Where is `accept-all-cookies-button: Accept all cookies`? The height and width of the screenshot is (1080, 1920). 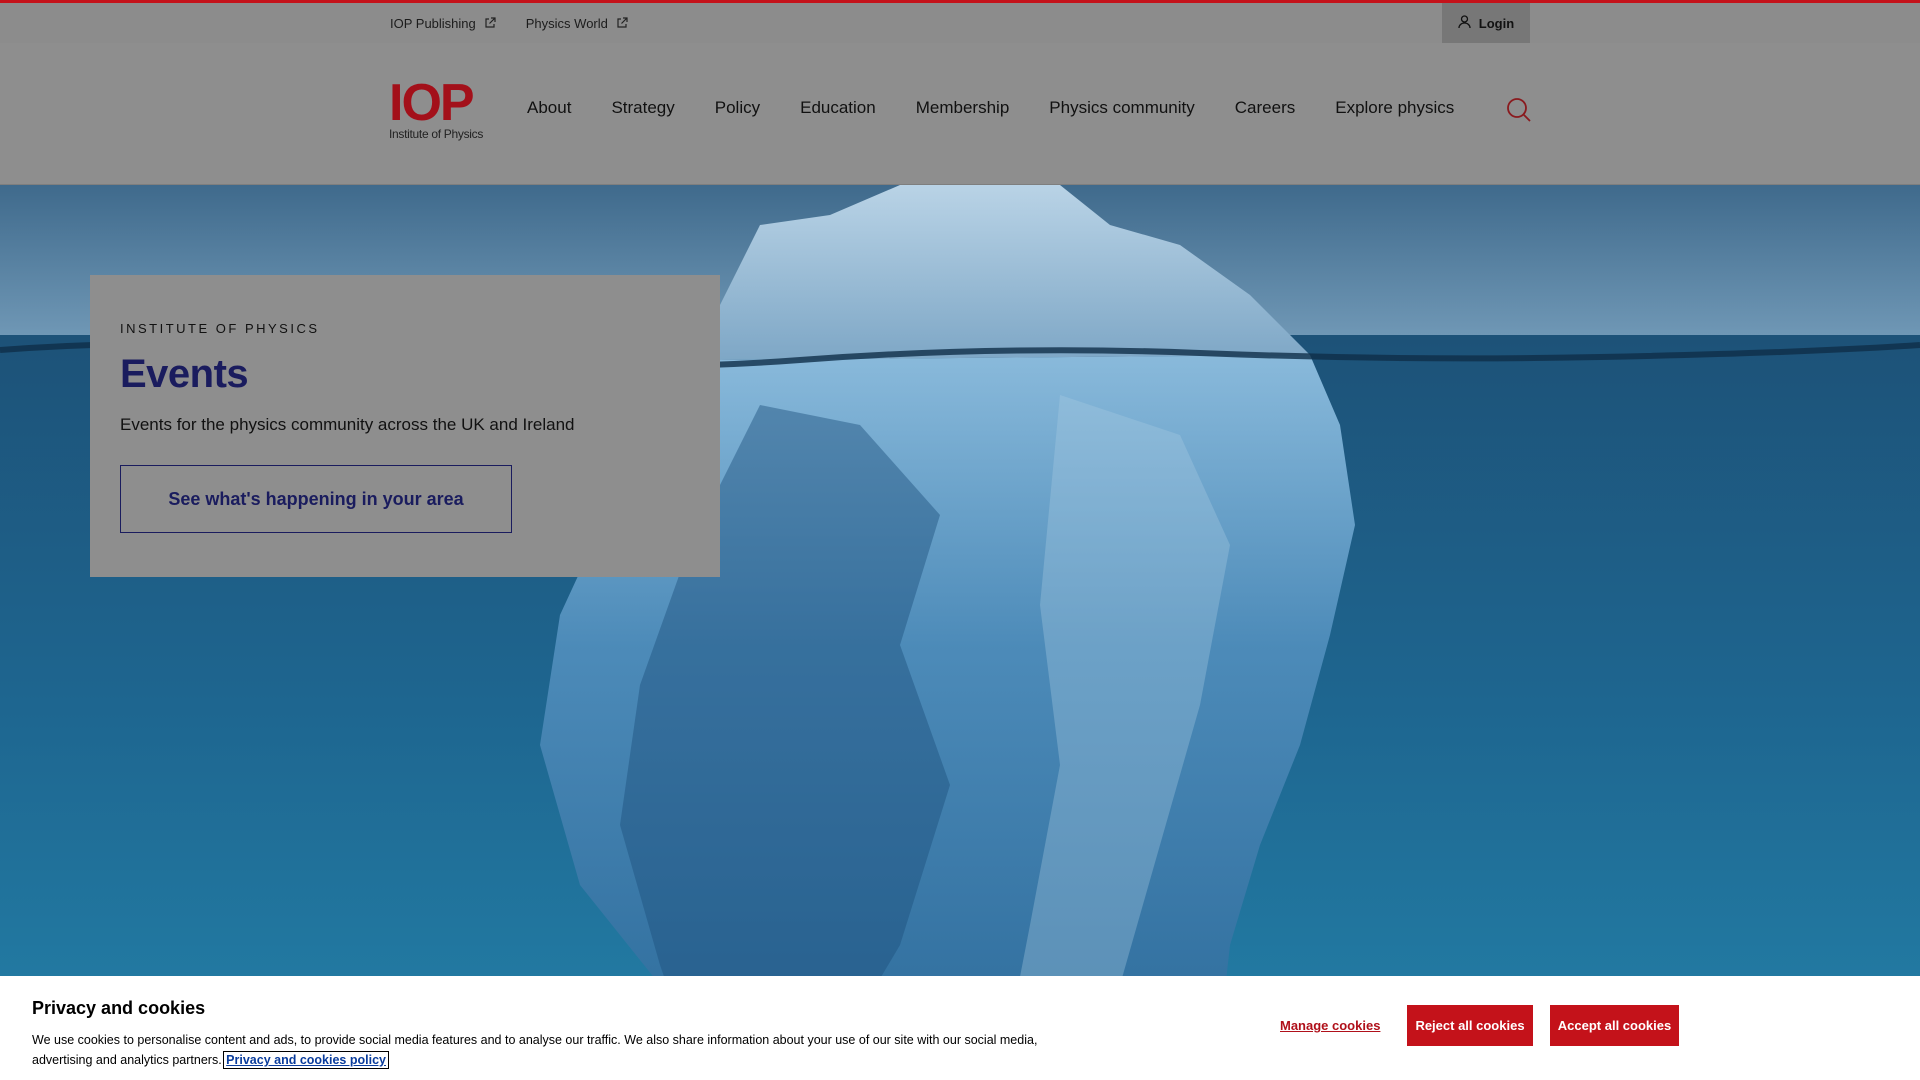
accept-all-cookies-button: Accept all cookies is located at coordinates (1614, 1025).